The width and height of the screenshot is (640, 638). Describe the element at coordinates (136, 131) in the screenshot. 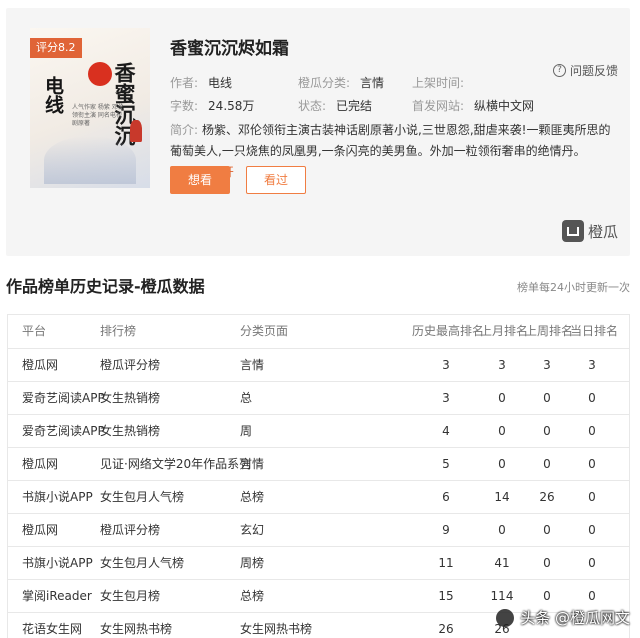

I see `cover-art-lantern` at that location.